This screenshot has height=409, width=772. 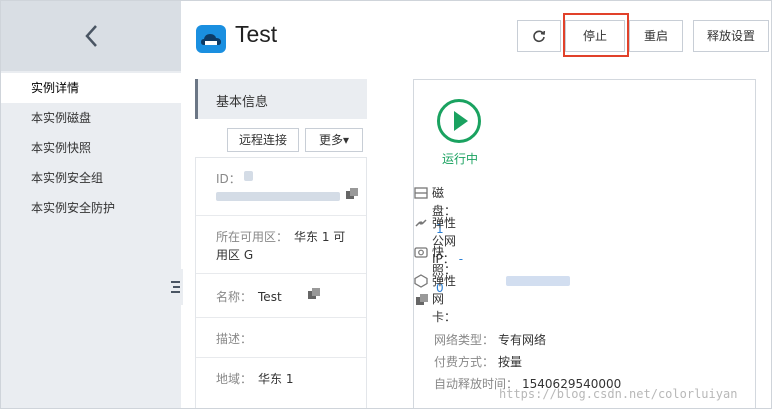 I want to click on network-type-value: 专有网络, so click(x=522, y=340).